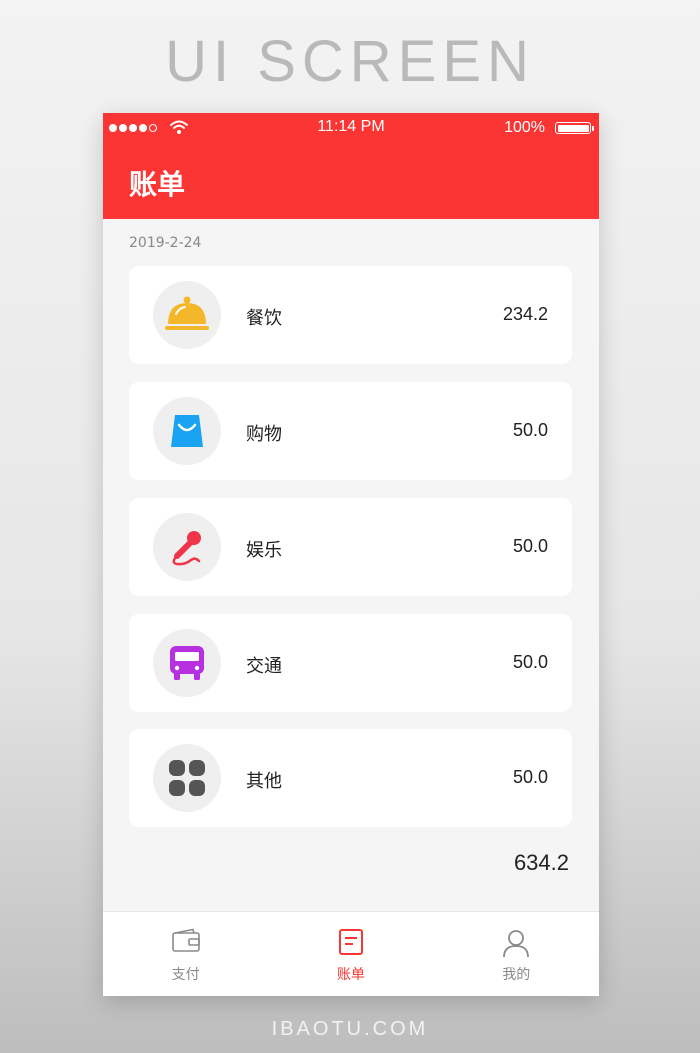 This screenshot has height=1053, width=700. Describe the element at coordinates (165, 243) in the screenshot. I see `bill-date: 2019-2-24` at that location.